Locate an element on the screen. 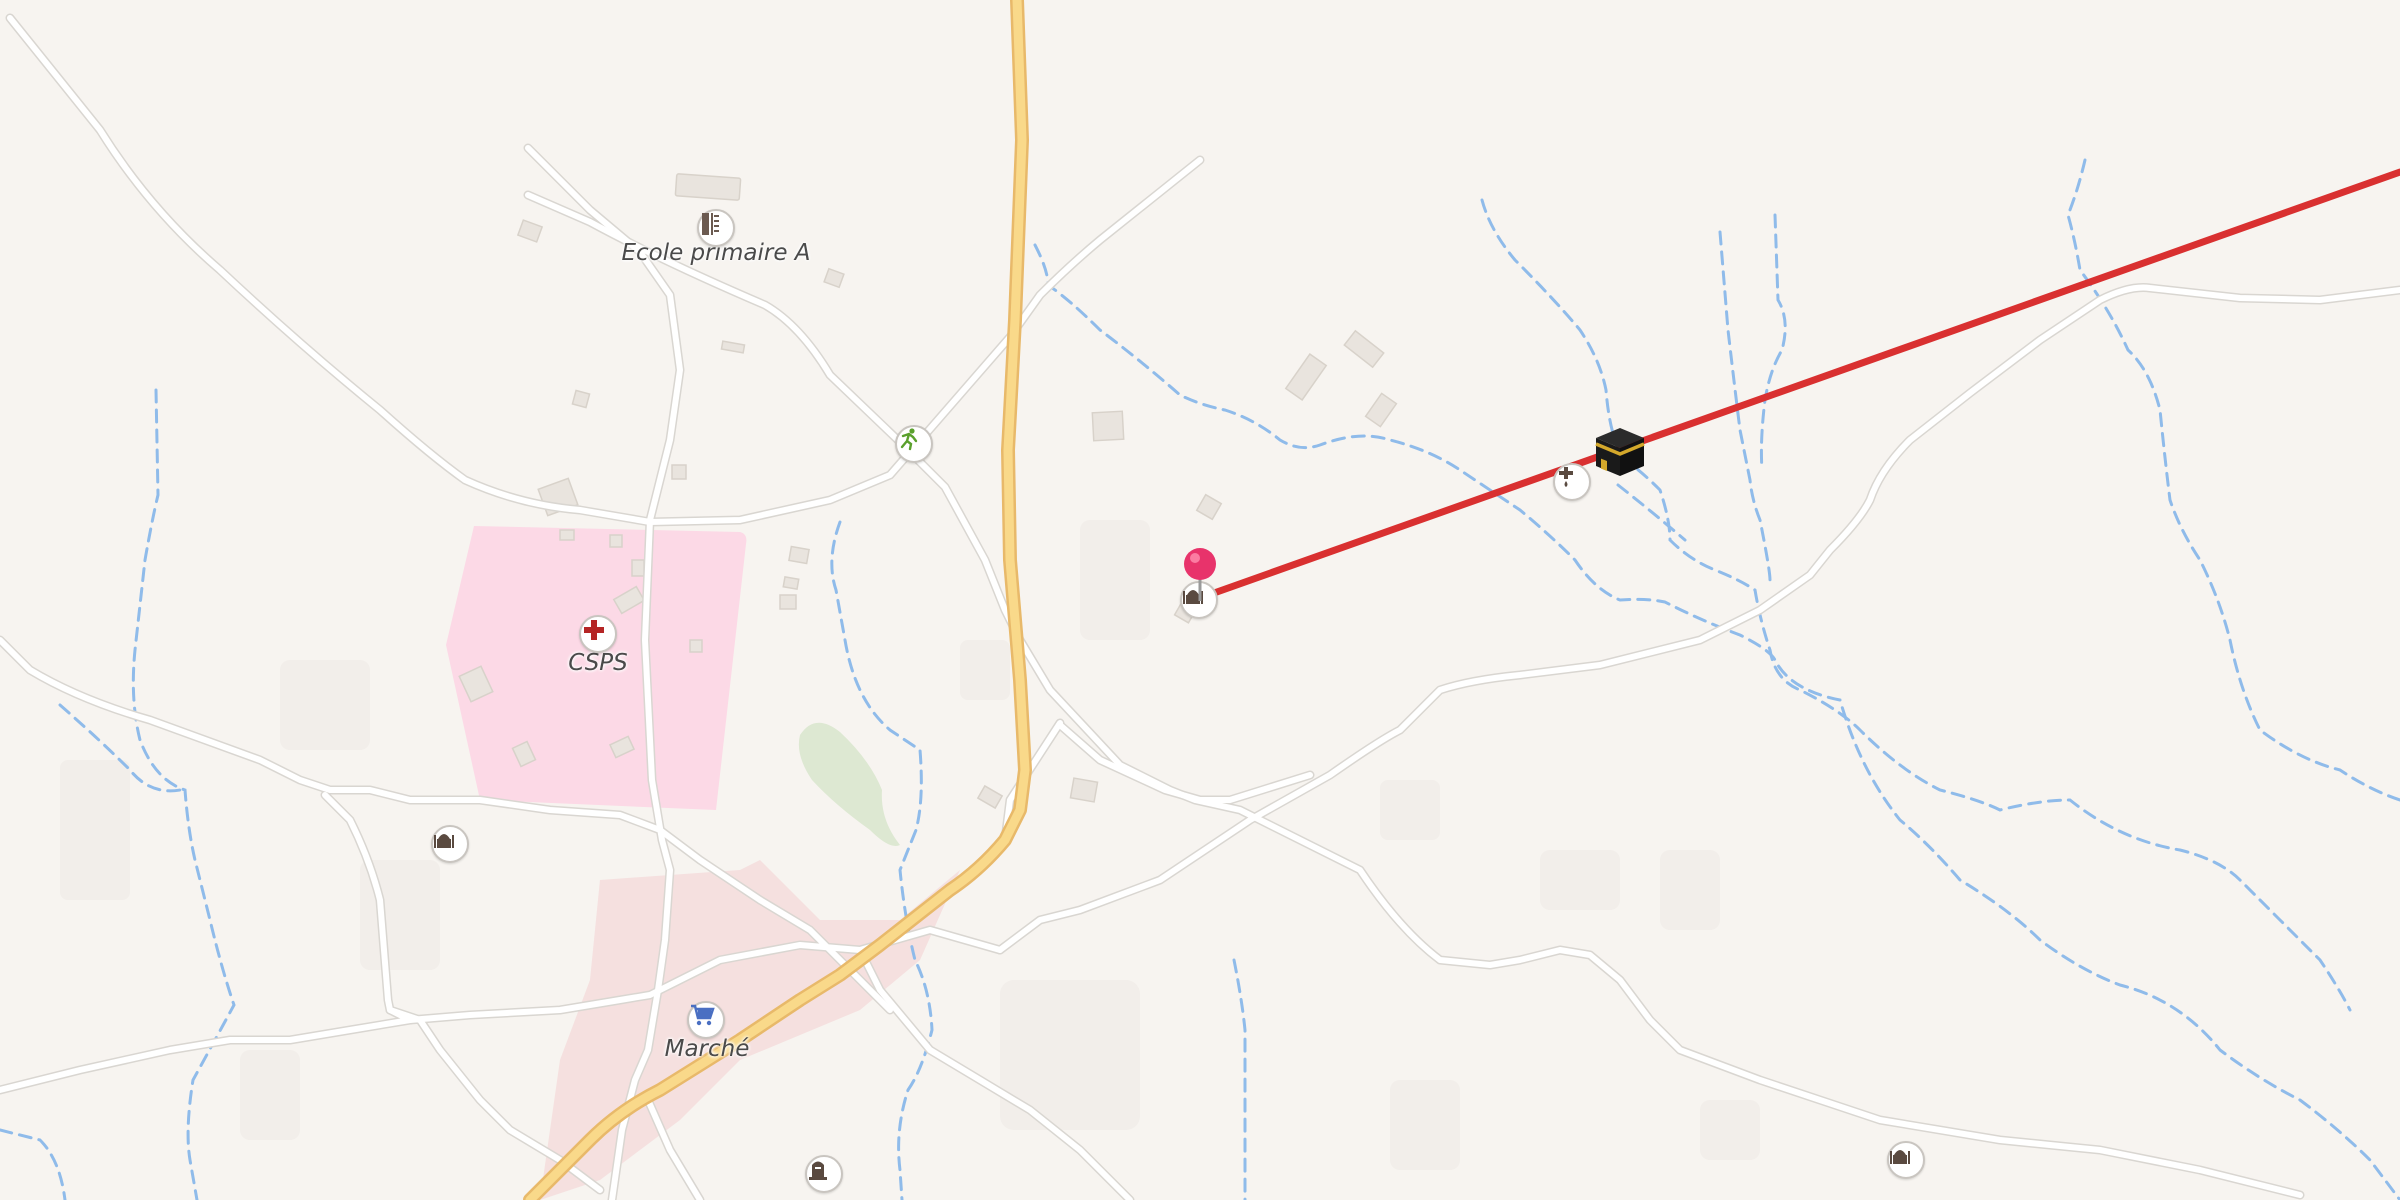 The image size is (2400, 1200). school-icon is located at coordinates (716, 228).